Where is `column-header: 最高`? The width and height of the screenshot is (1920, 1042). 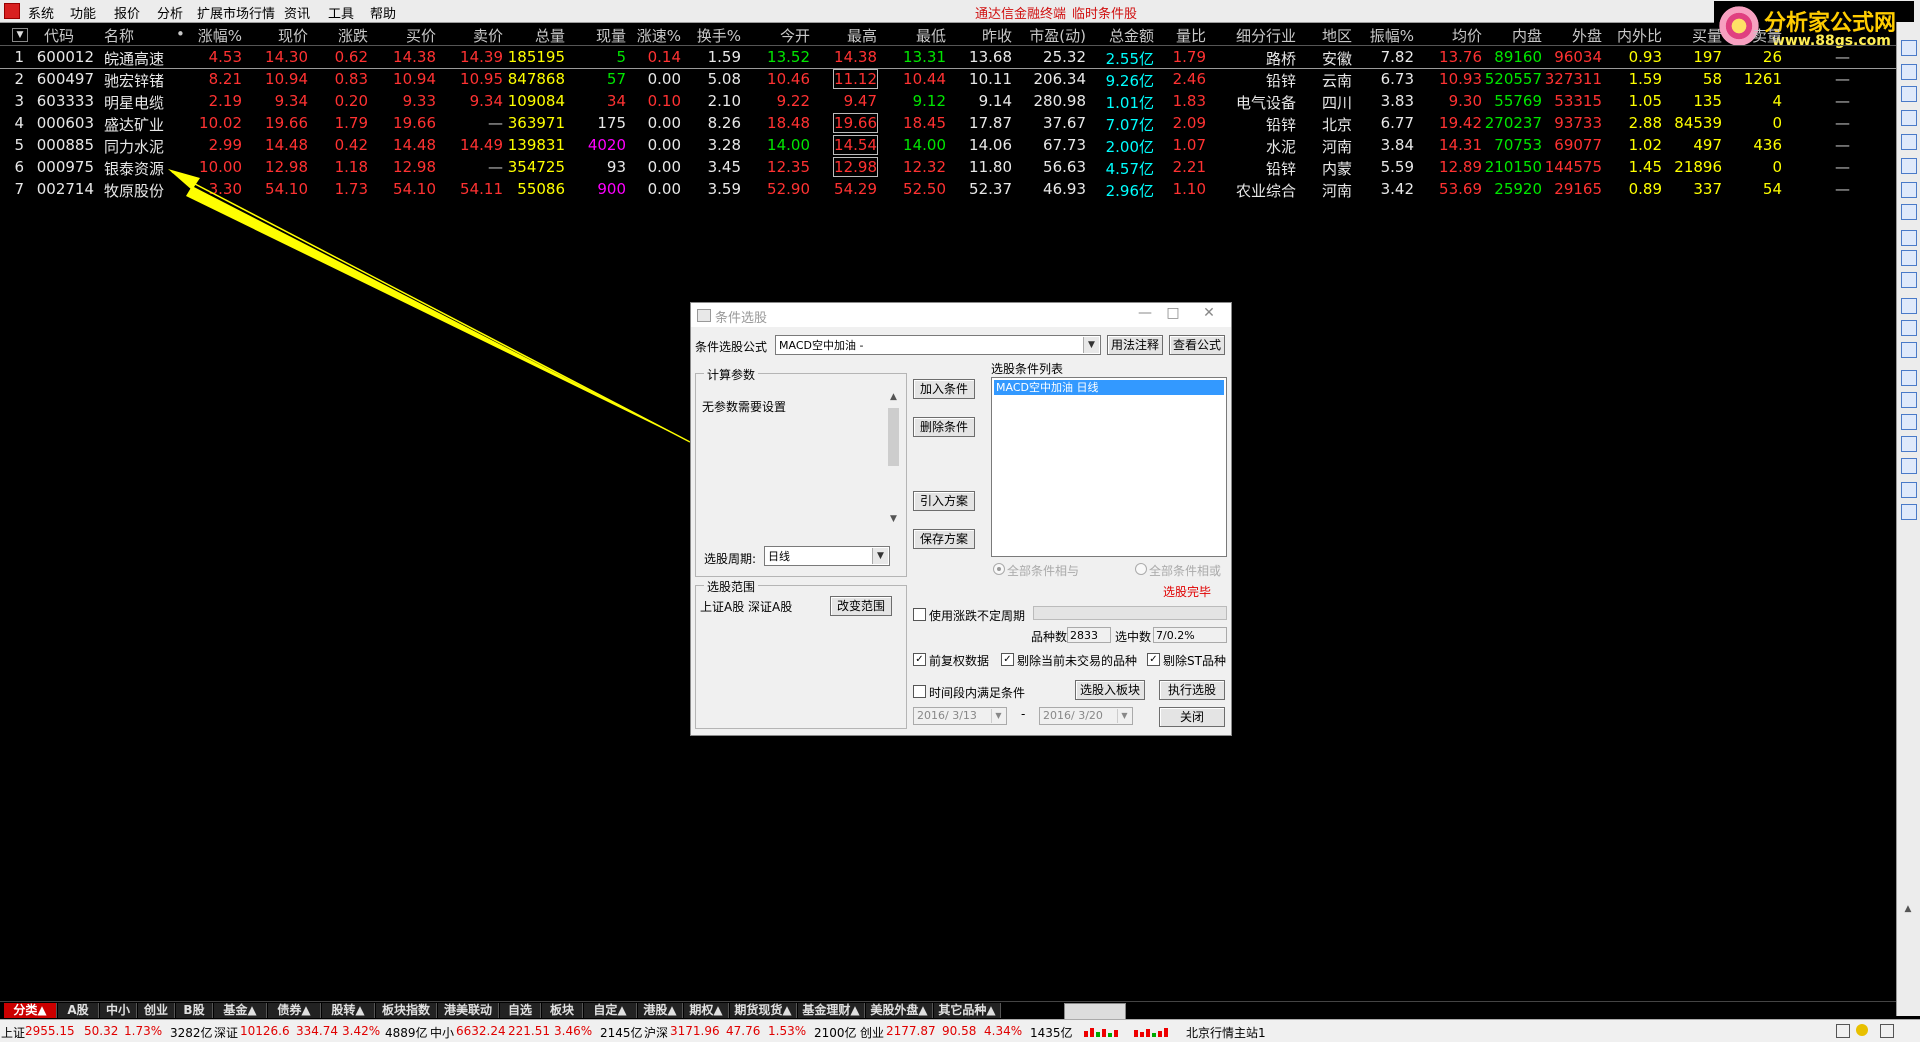 column-header: 最高 is located at coordinates (862, 35).